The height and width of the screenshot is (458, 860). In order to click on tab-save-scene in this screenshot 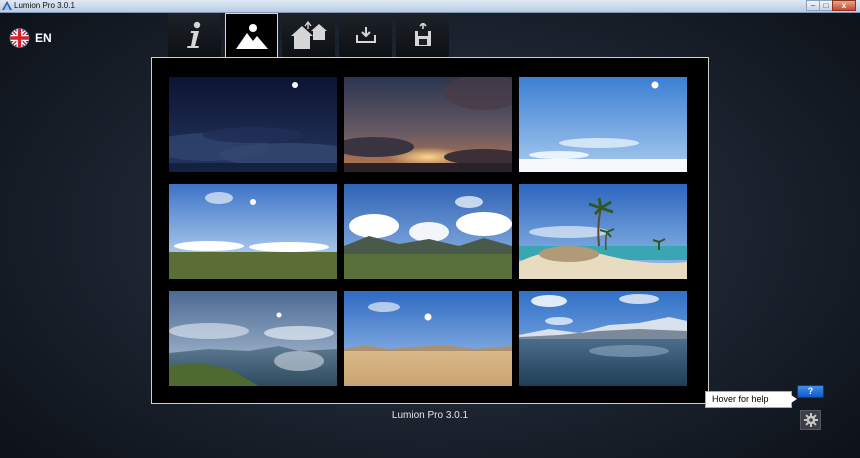, I will do `click(422, 35)`.